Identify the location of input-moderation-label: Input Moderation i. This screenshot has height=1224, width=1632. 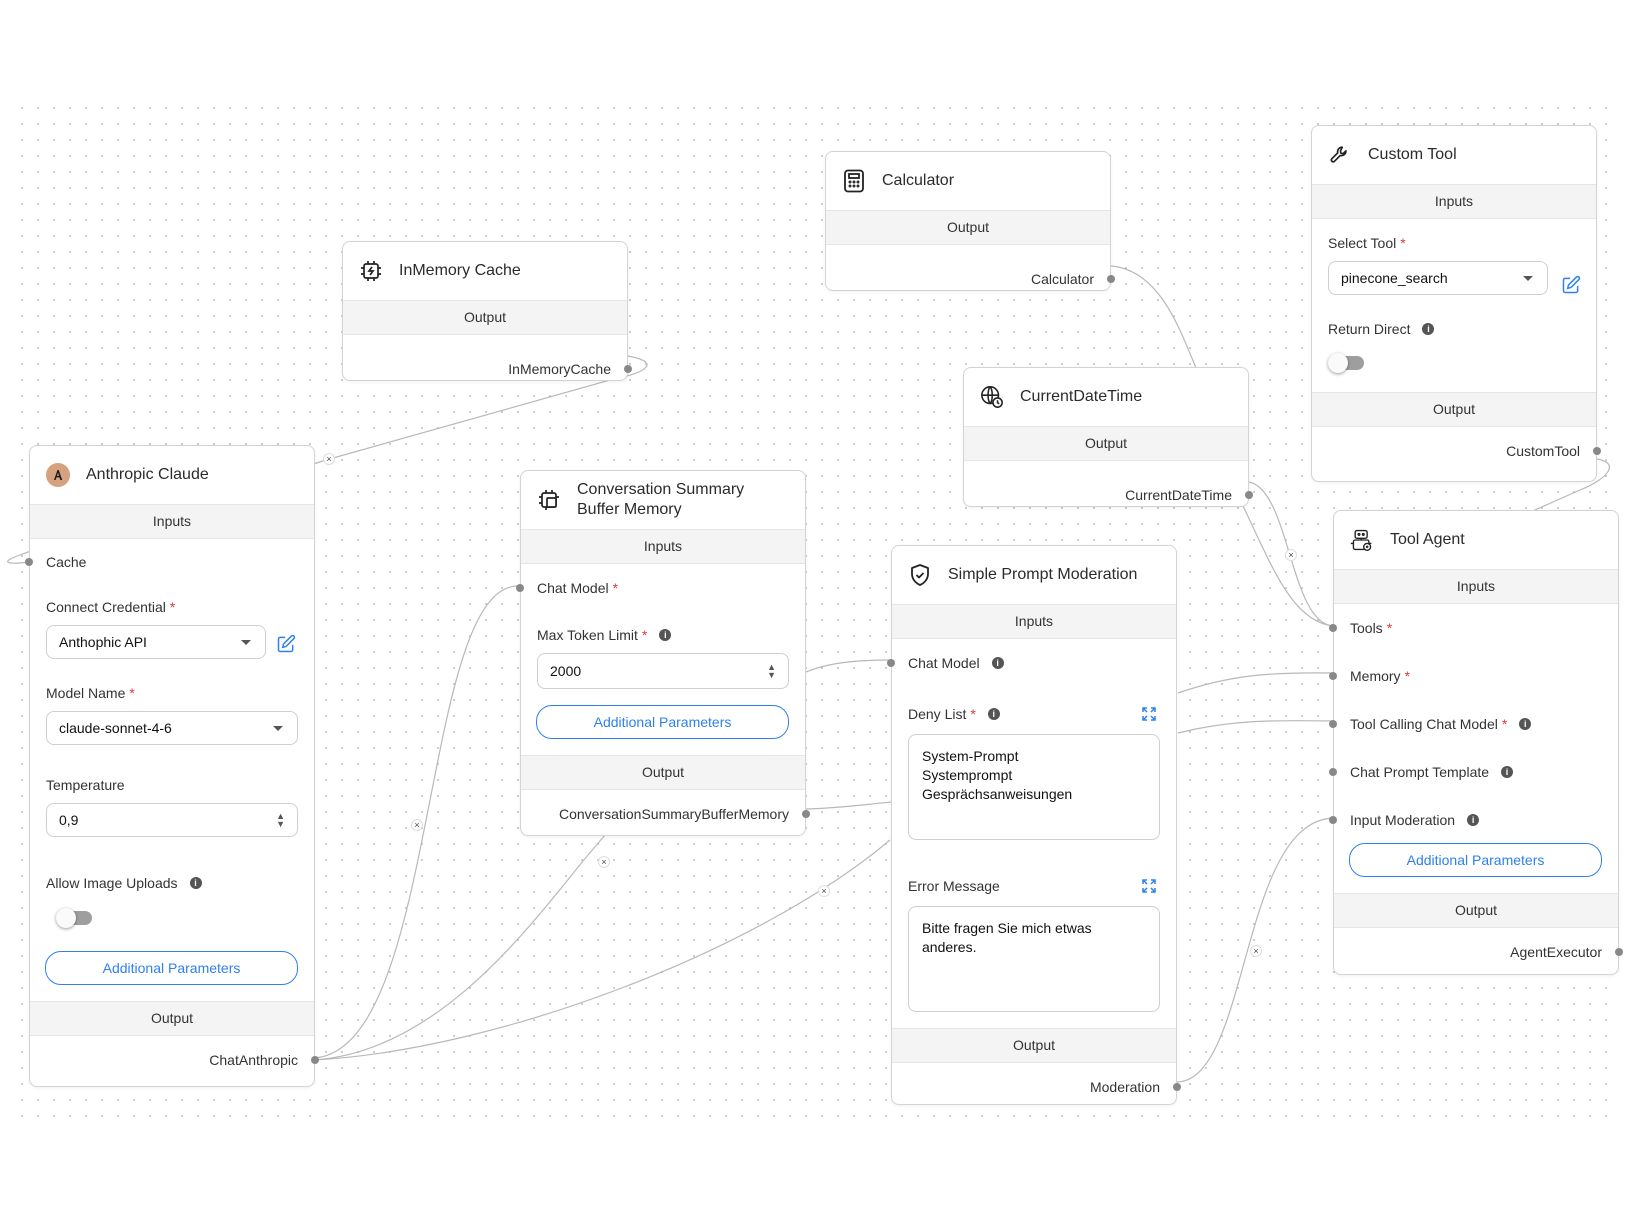
(1476, 820).